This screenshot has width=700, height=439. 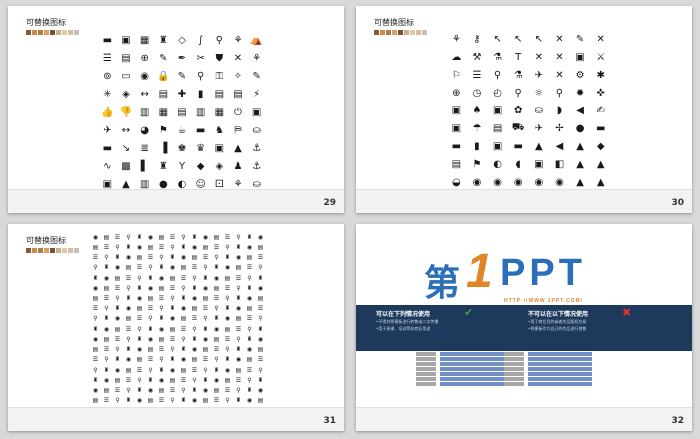 What do you see at coordinates (238, 76) in the screenshot?
I see `glyph-icon: ✧` at bounding box center [238, 76].